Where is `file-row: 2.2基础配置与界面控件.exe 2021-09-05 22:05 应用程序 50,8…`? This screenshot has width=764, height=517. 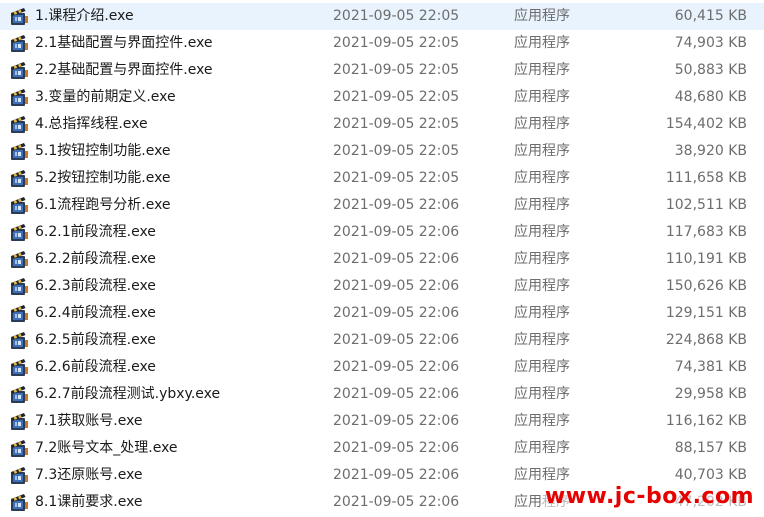
file-row: 2.2基础配置与界面控件.exe 2021-09-05 22:05 应用程序 50,8… is located at coordinates (382, 70).